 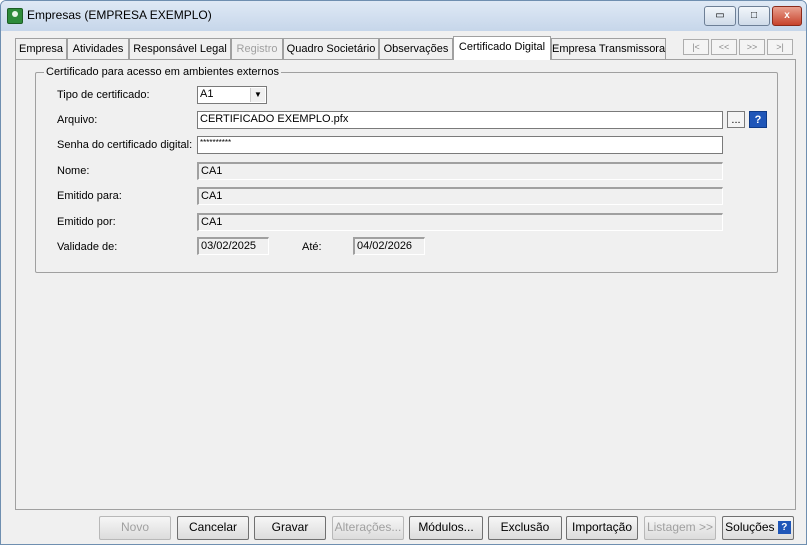 What do you see at coordinates (460, 222) in the screenshot?
I see `emitido-por-field: CA1` at bounding box center [460, 222].